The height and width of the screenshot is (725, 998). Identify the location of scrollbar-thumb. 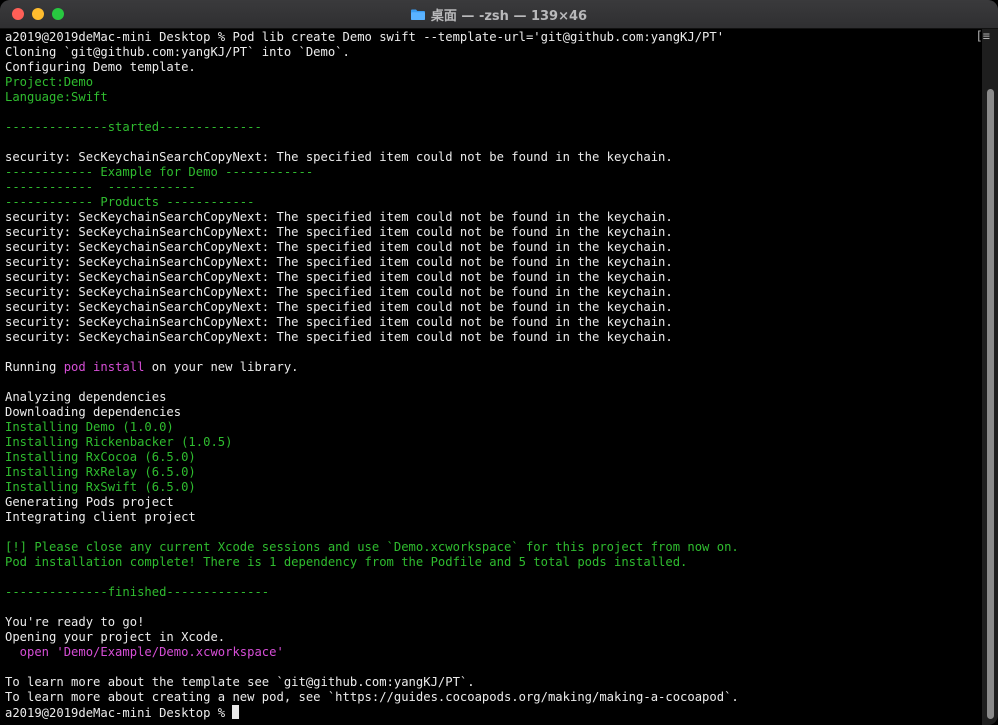
(990, 404).